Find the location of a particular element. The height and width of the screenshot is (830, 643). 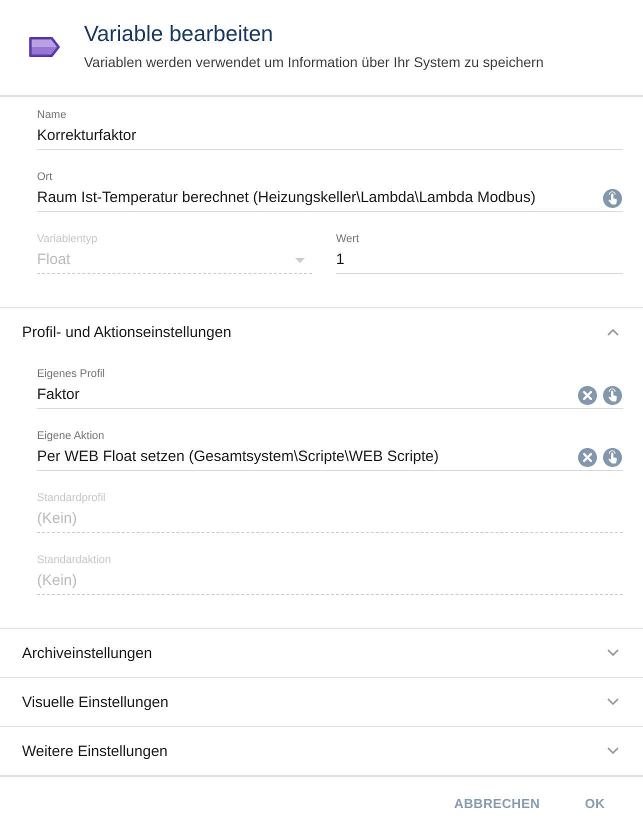

picker-field: Eigenes Profil Faktor is located at coordinates (330, 388).